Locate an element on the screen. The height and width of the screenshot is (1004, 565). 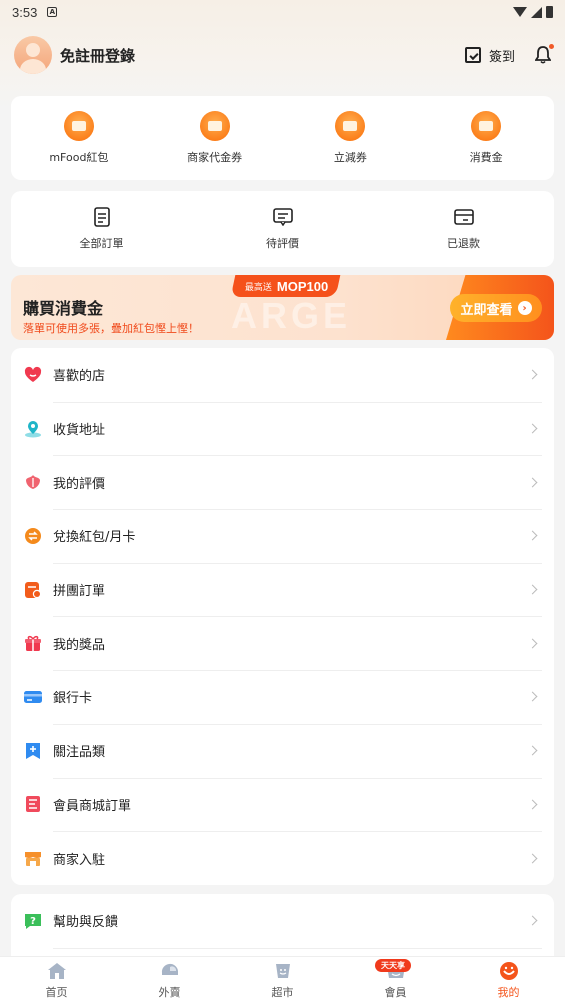
notification-a-icon: A is located at coordinates (52, 12).